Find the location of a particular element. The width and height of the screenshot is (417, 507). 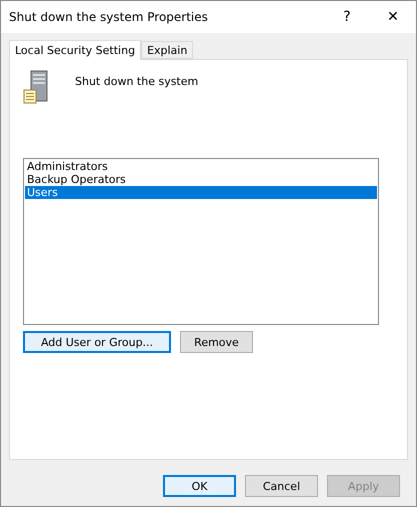

tab: Local Security Setting is located at coordinates (75, 50).